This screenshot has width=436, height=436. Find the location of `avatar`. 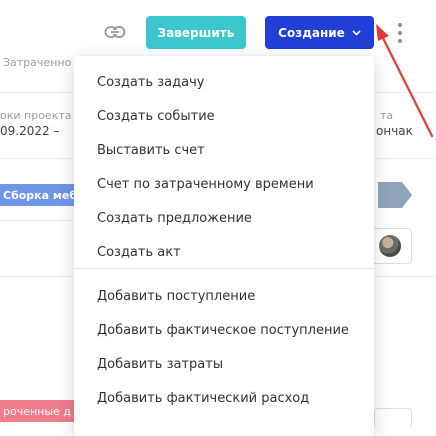

avatar is located at coordinates (390, 246).